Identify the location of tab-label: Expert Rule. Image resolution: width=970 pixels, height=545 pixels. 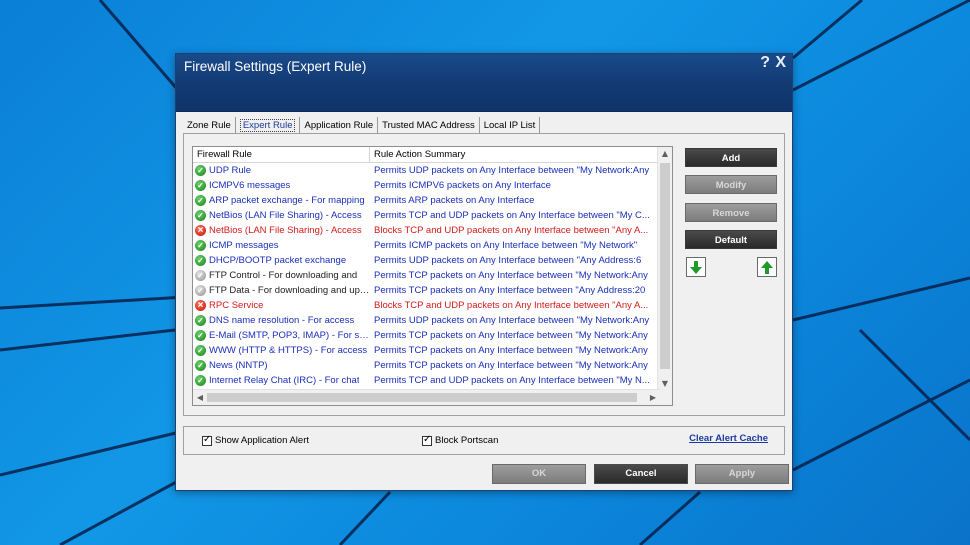
(267, 125).